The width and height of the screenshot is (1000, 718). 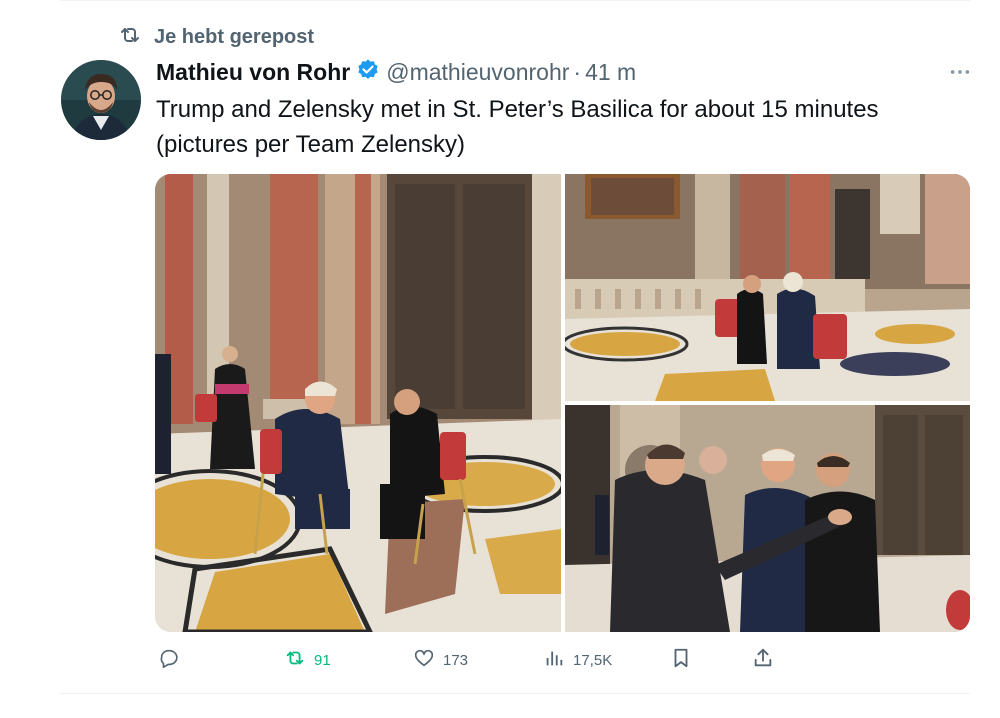 I want to click on more-options-button, so click(x=960, y=72).